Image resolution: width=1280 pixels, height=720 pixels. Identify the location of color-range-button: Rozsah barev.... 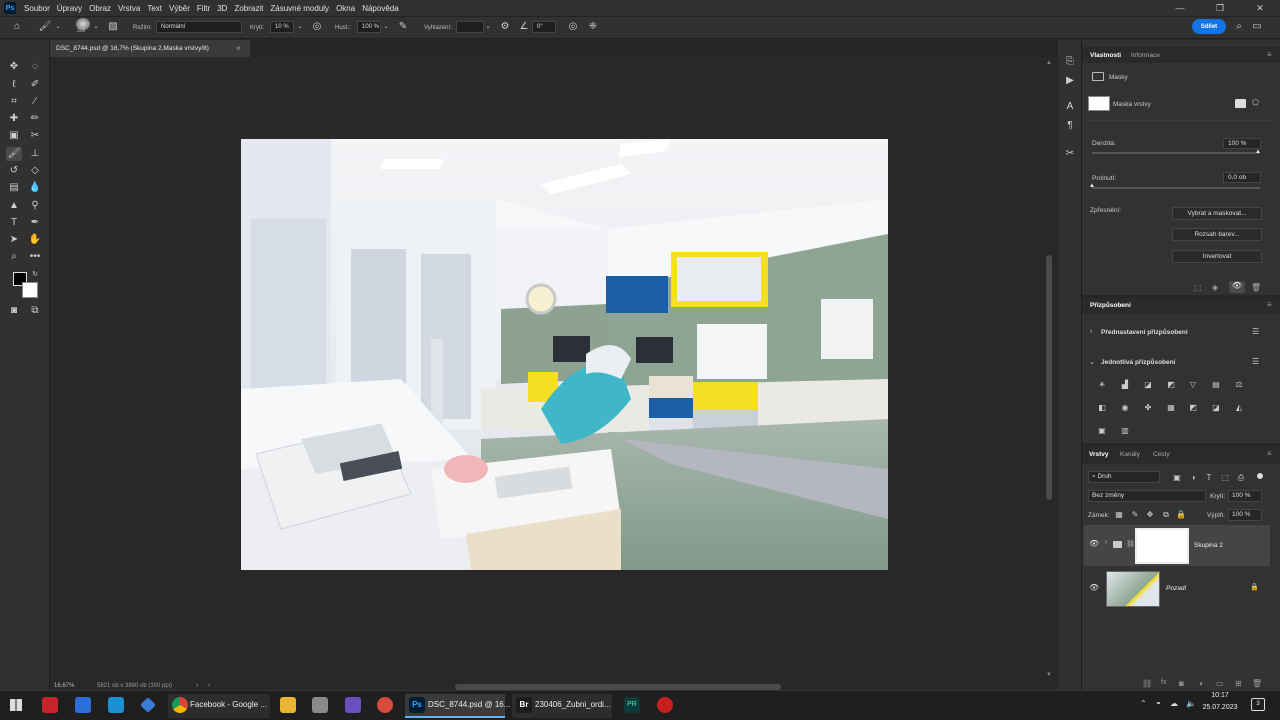
(1217, 234).